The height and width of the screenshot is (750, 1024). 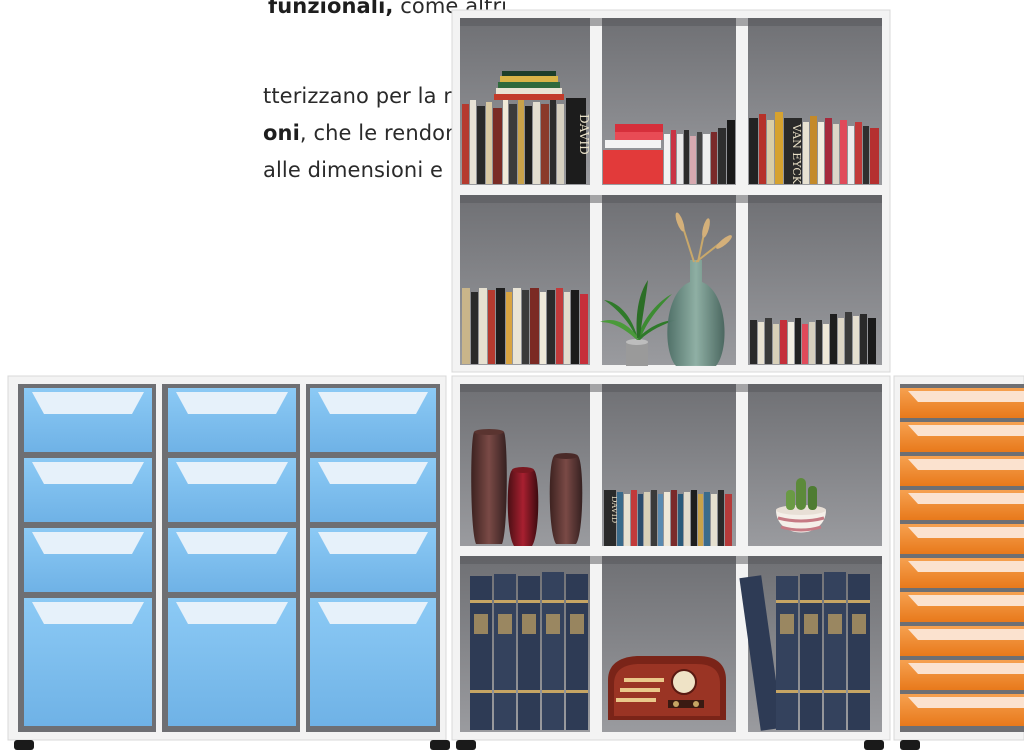 I want to click on encyclopedias-left, so click(x=529, y=651).